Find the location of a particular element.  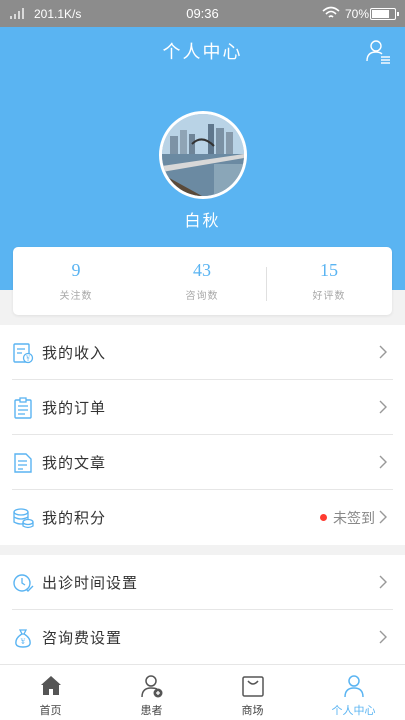

tab-label: 个人中心 is located at coordinates (353, 710).